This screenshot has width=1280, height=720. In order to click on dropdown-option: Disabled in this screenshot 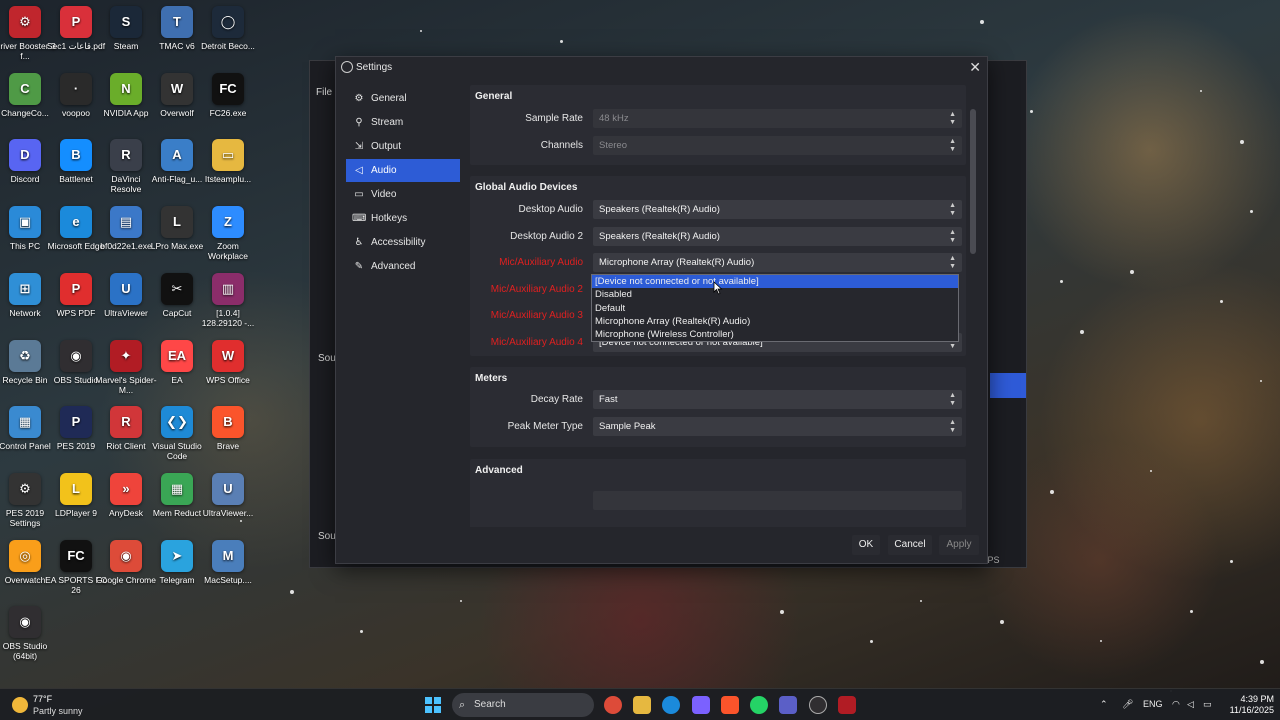, I will do `click(775, 294)`.